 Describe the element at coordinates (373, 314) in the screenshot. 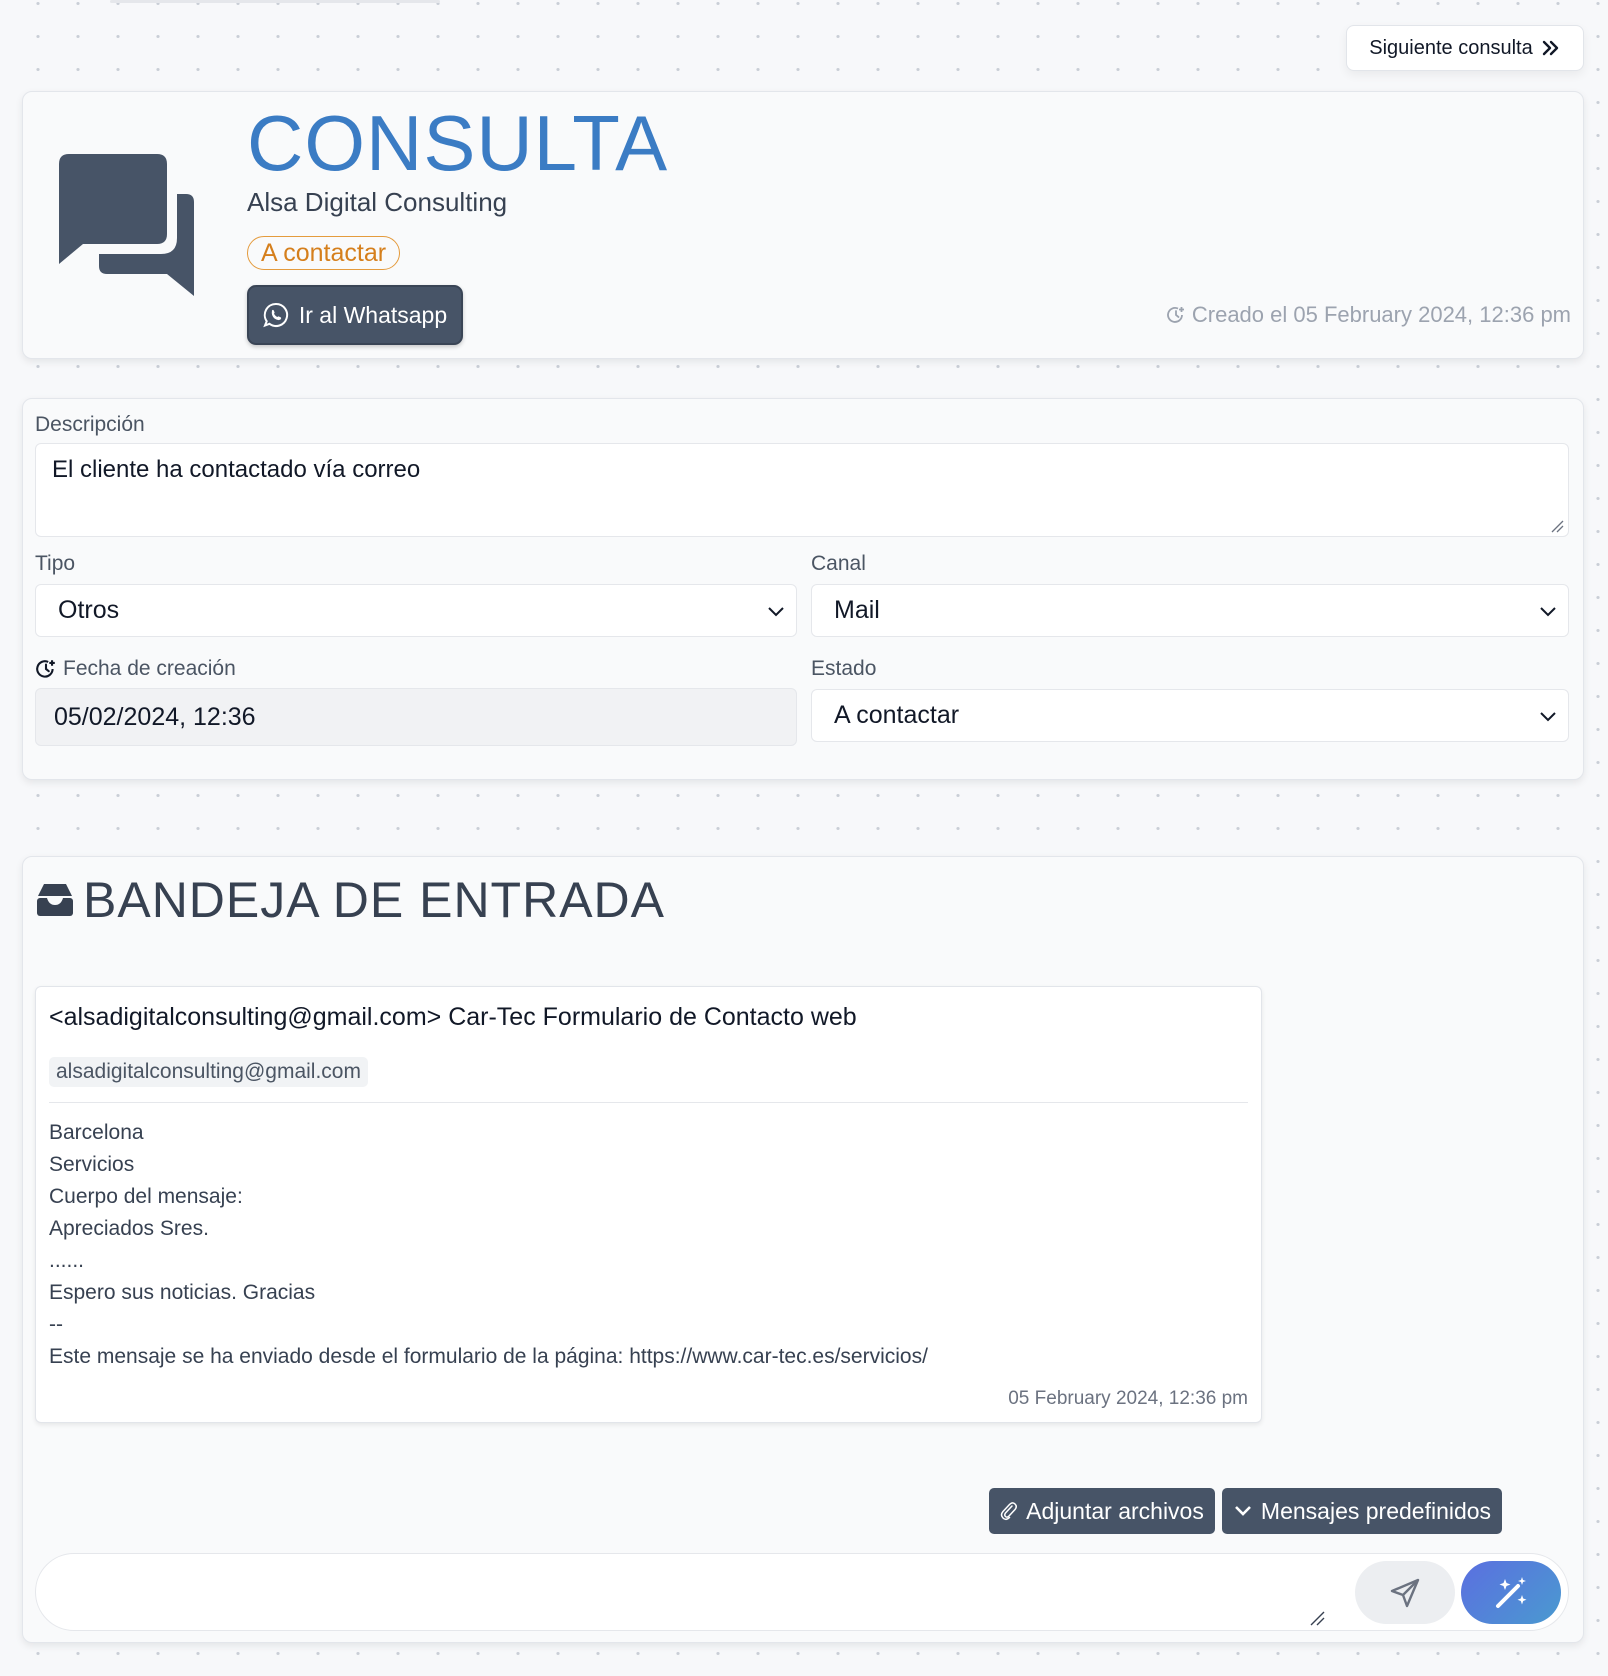

I see `whatsapp-label: Ir al Whatsapp` at that location.